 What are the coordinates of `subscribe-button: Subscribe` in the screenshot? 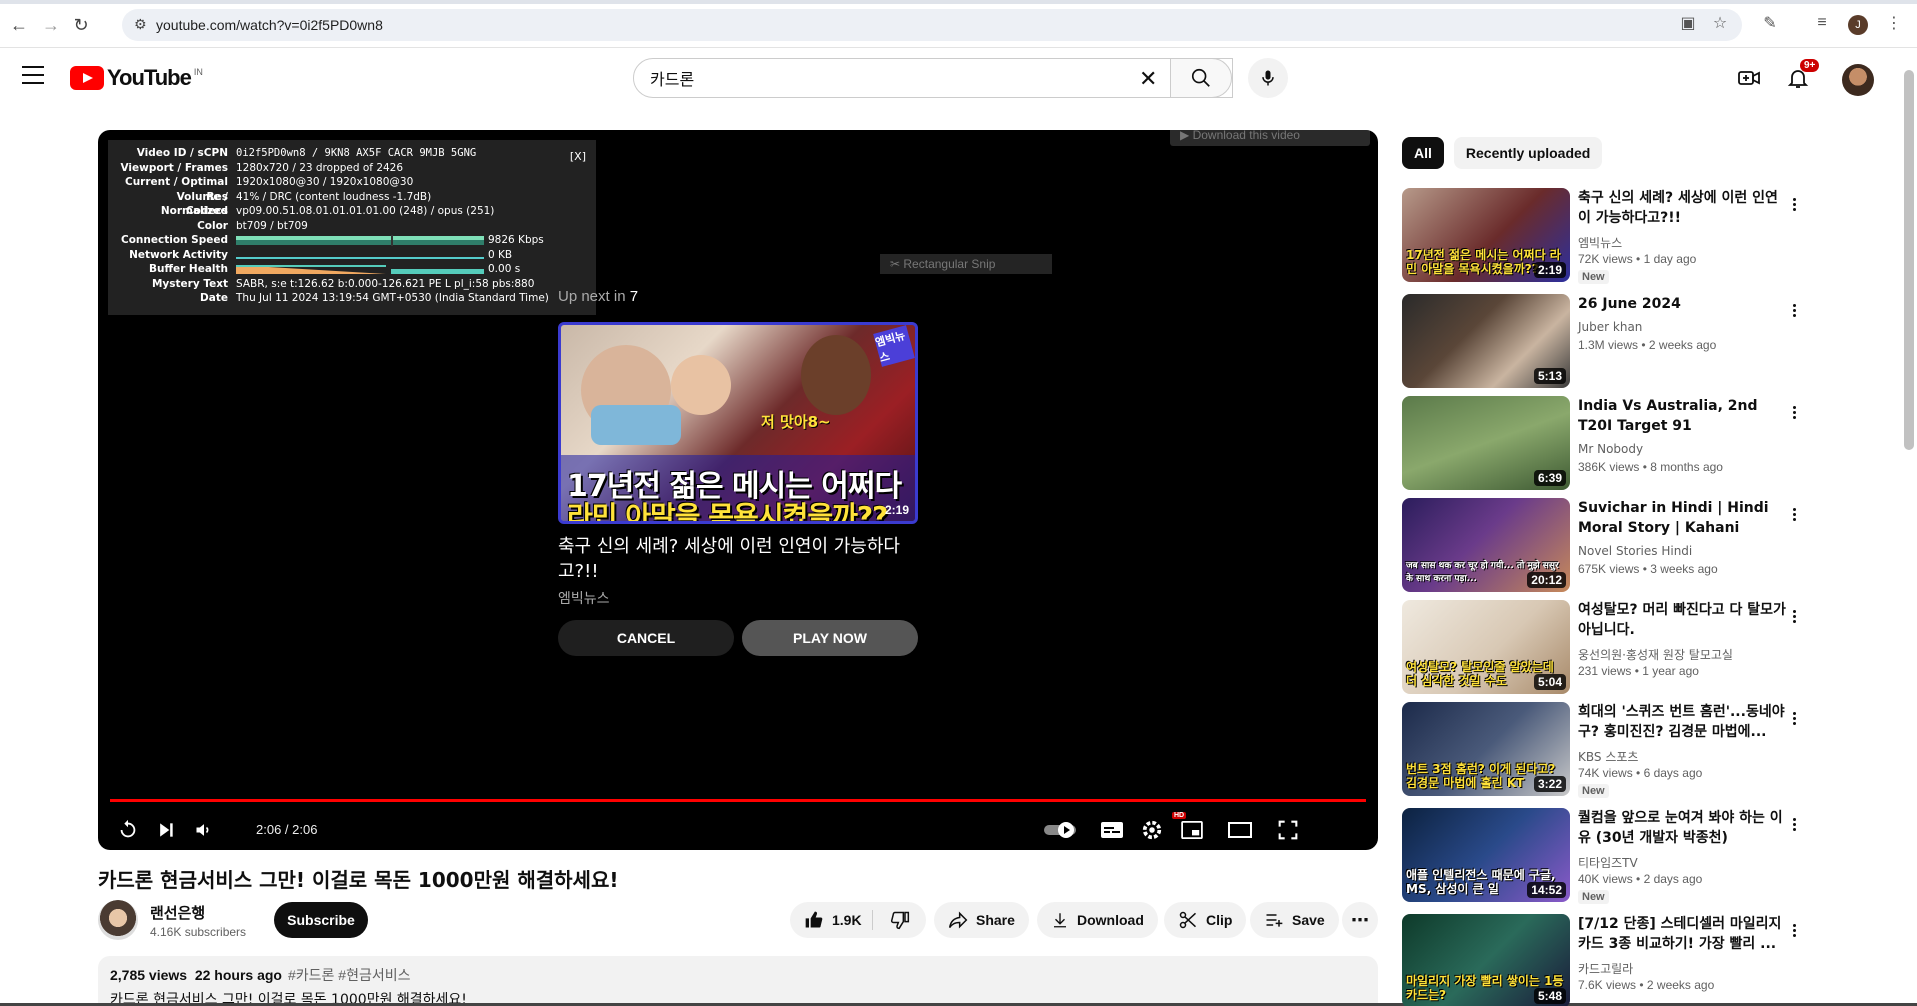 It's located at (321, 920).